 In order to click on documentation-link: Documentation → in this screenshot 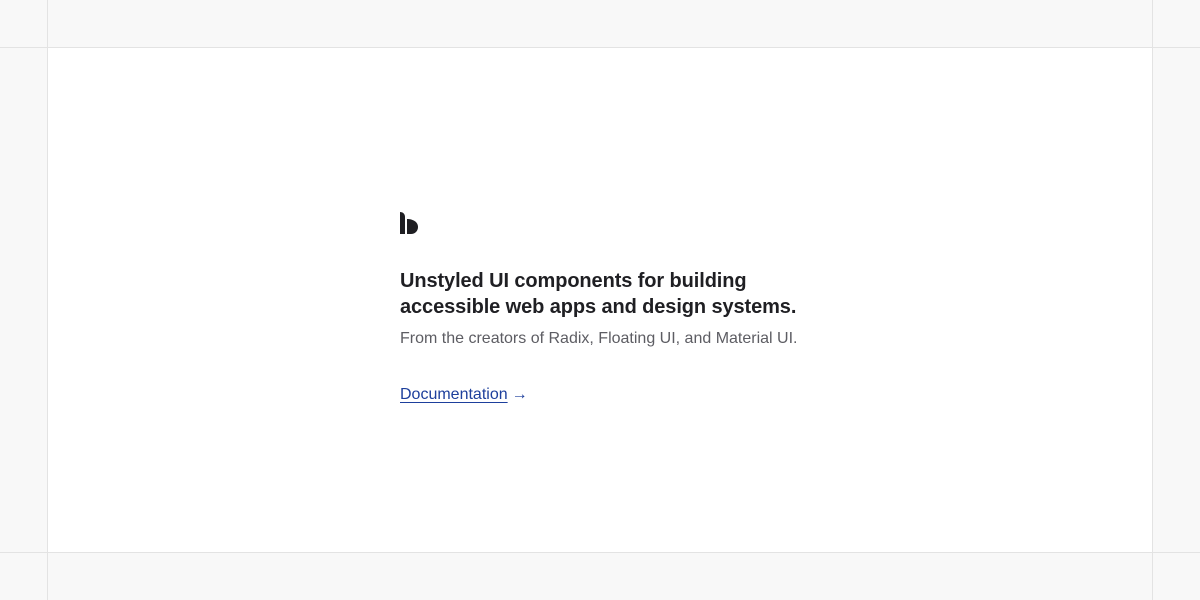, I will do `click(464, 395)`.